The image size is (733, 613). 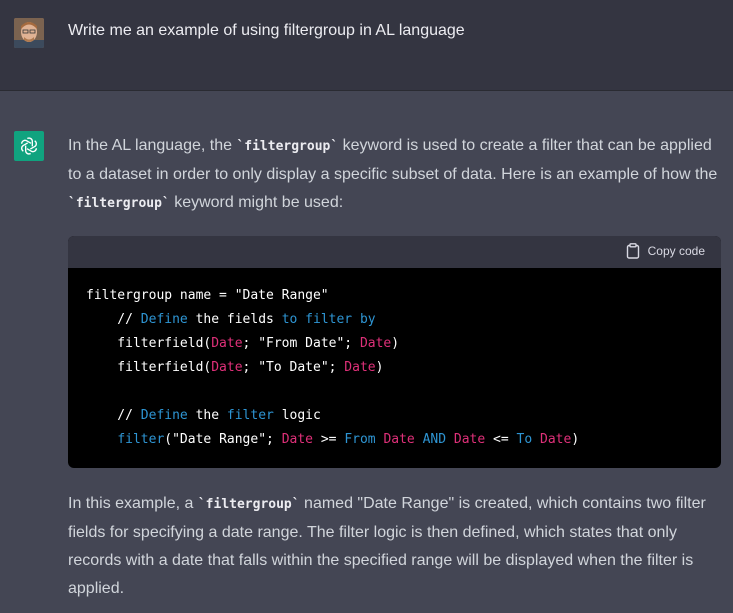 I want to click on code-token: >=, so click(x=329, y=439).